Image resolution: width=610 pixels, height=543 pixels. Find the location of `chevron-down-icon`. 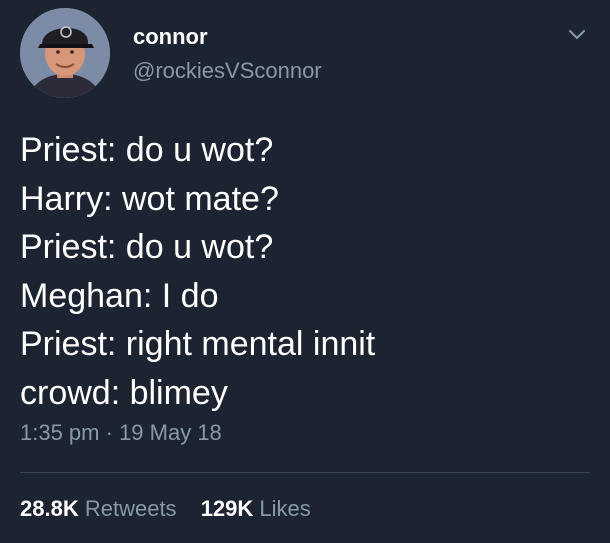

chevron-down-icon is located at coordinates (577, 35).